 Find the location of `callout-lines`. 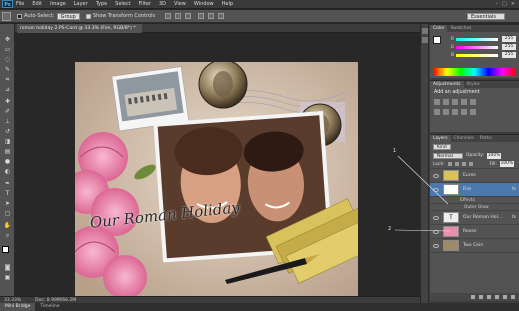

callout-lines is located at coordinates (422, 193).